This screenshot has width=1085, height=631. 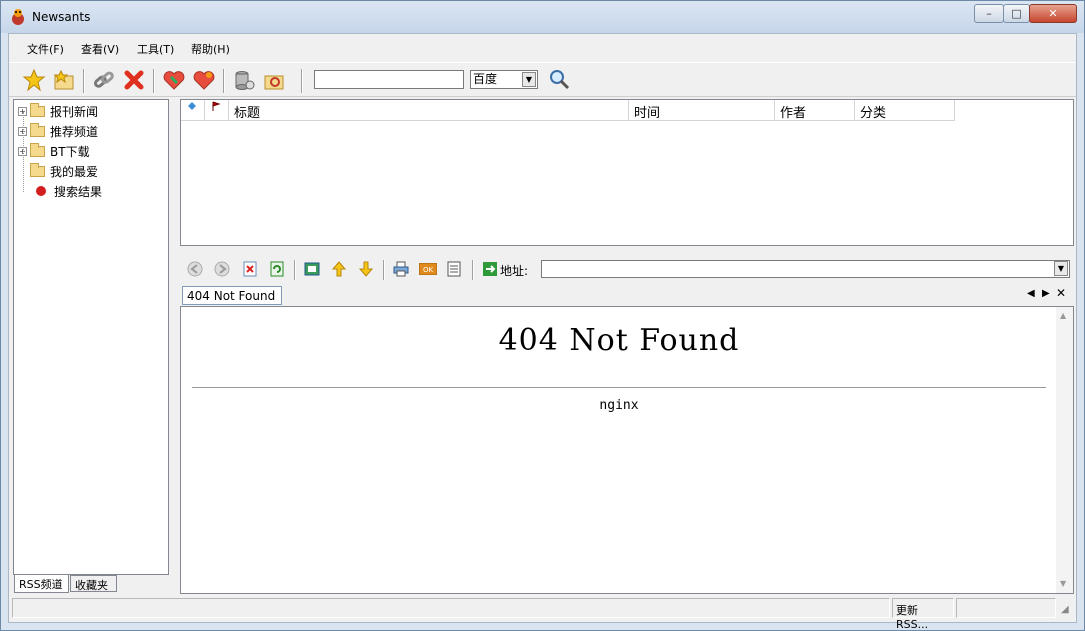 What do you see at coordinates (155, 49) in the screenshot?
I see `menu-tools: 工具(T)` at bounding box center [155, 49].